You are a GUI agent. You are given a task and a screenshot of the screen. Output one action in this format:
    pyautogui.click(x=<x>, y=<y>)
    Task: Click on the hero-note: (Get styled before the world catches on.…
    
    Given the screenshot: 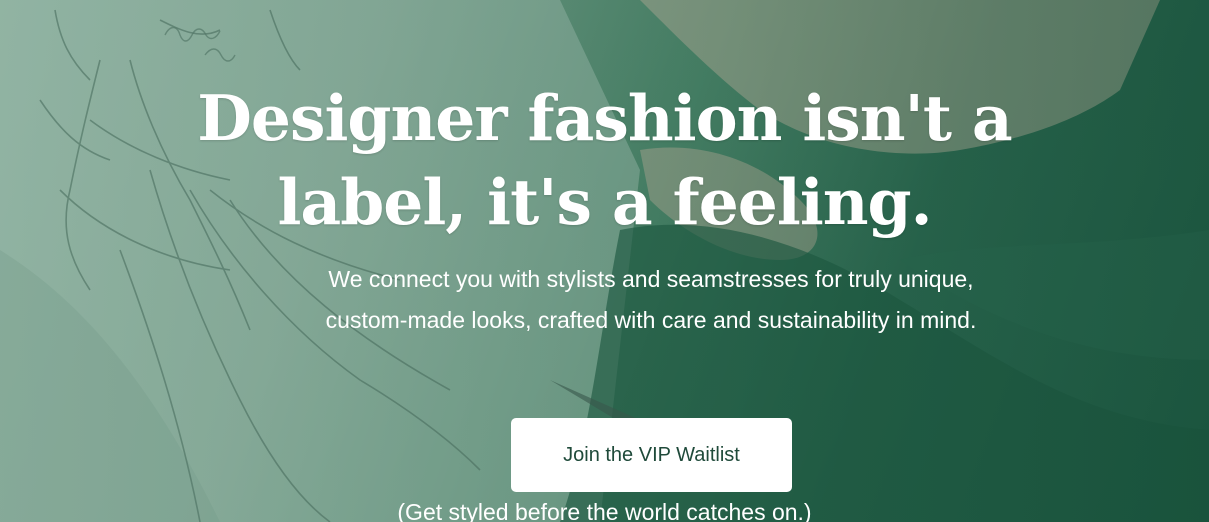 What is the action you would take?
    pyautogui.click(x=604, y=510)
    